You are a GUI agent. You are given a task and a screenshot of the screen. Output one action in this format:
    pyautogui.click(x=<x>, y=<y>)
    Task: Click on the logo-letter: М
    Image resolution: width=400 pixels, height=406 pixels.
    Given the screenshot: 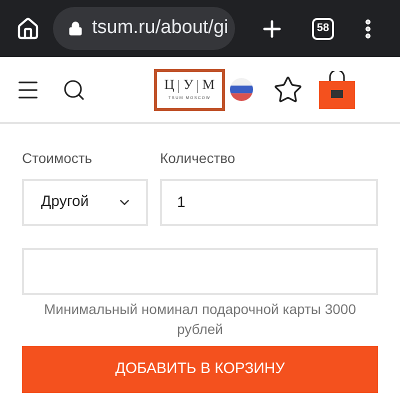 What is the action you would take?
    pyautogui.click(x=208, y=86)
    